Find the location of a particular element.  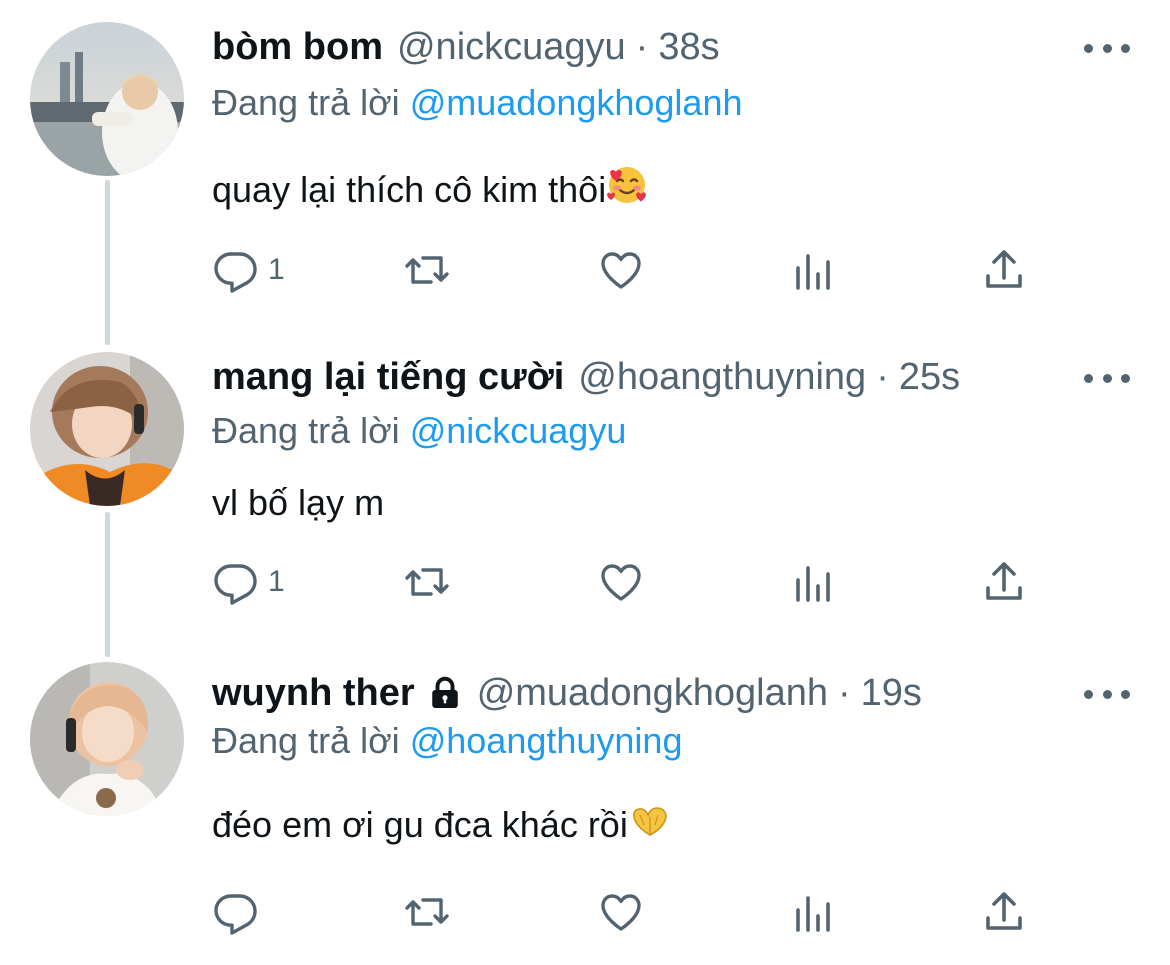

replying-to: Đang trả lời @nickcuagyu is located at coordinates (419, 431).